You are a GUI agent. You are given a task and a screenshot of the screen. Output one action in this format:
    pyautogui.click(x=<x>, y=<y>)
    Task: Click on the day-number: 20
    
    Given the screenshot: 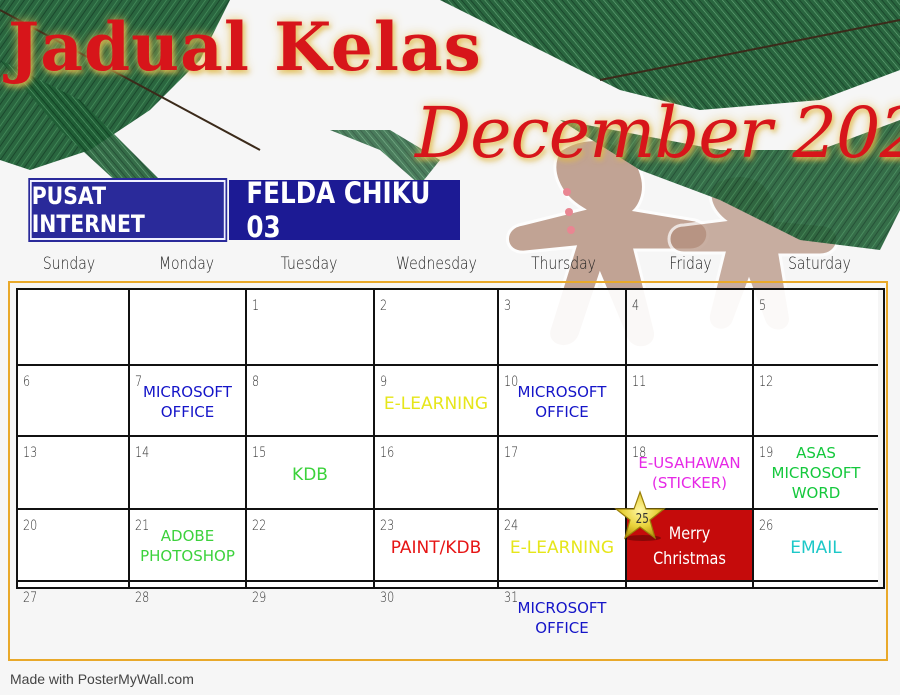 What is the action you would take?
    pyautogui.click(x=30, y=526)
    